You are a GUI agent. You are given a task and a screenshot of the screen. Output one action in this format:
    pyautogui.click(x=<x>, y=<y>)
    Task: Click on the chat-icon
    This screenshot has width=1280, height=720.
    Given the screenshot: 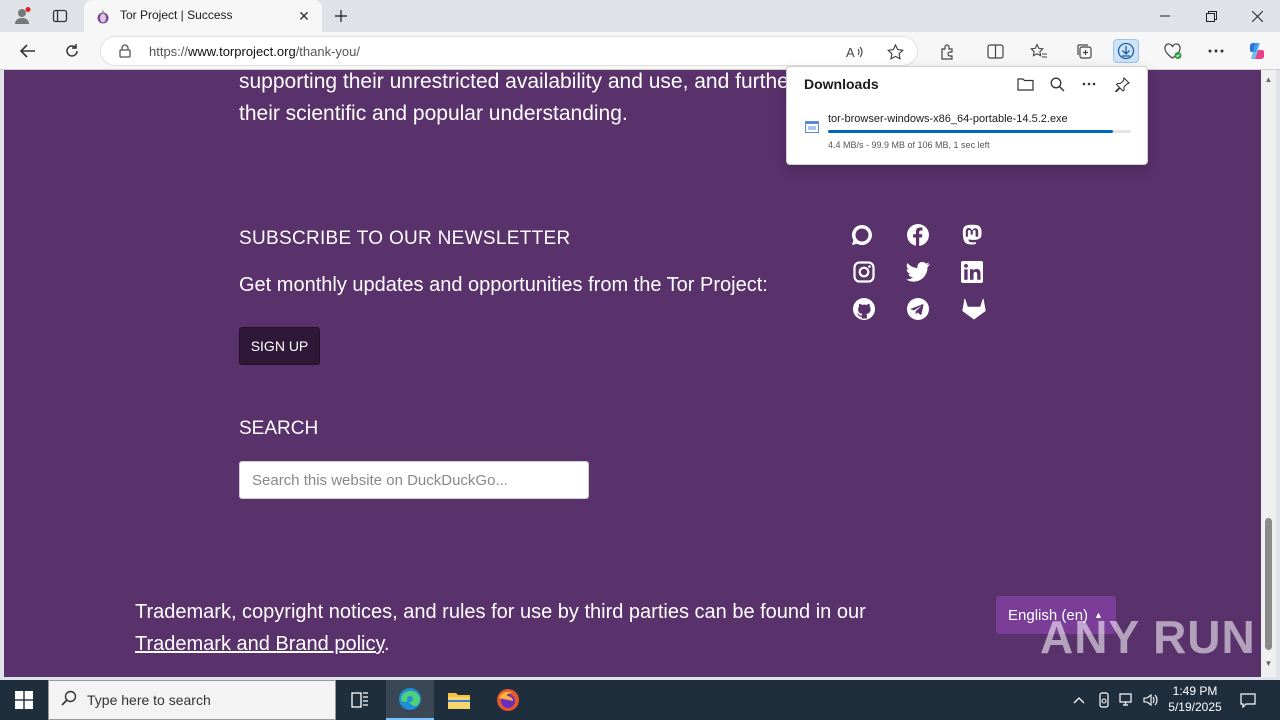 What is the action you would take?
    pyautogui.click(x=862, y=235)
    